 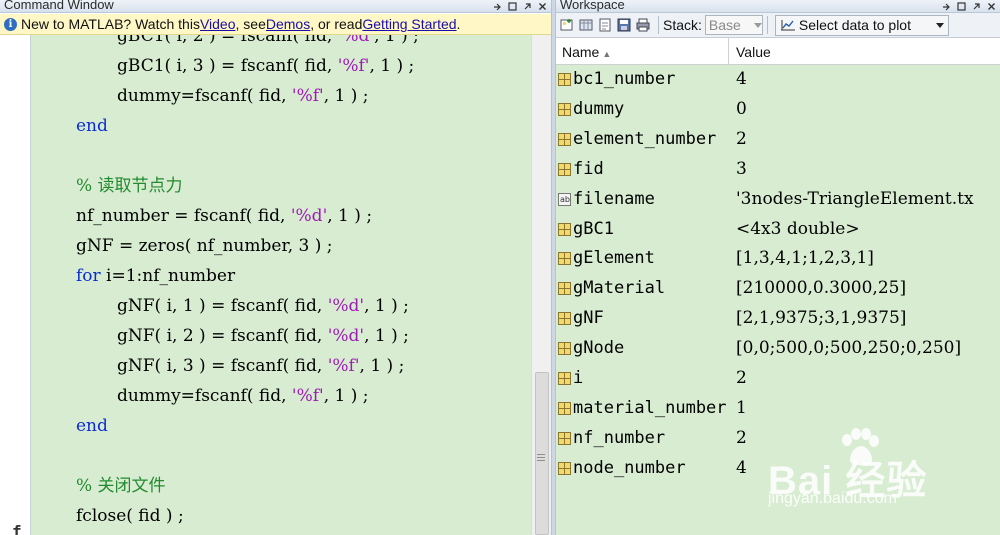 I want to click on code-line: gNF( i, 1 ) = fscanf( fid, '%d', 1 ) ;, so click(x=263, y=306).